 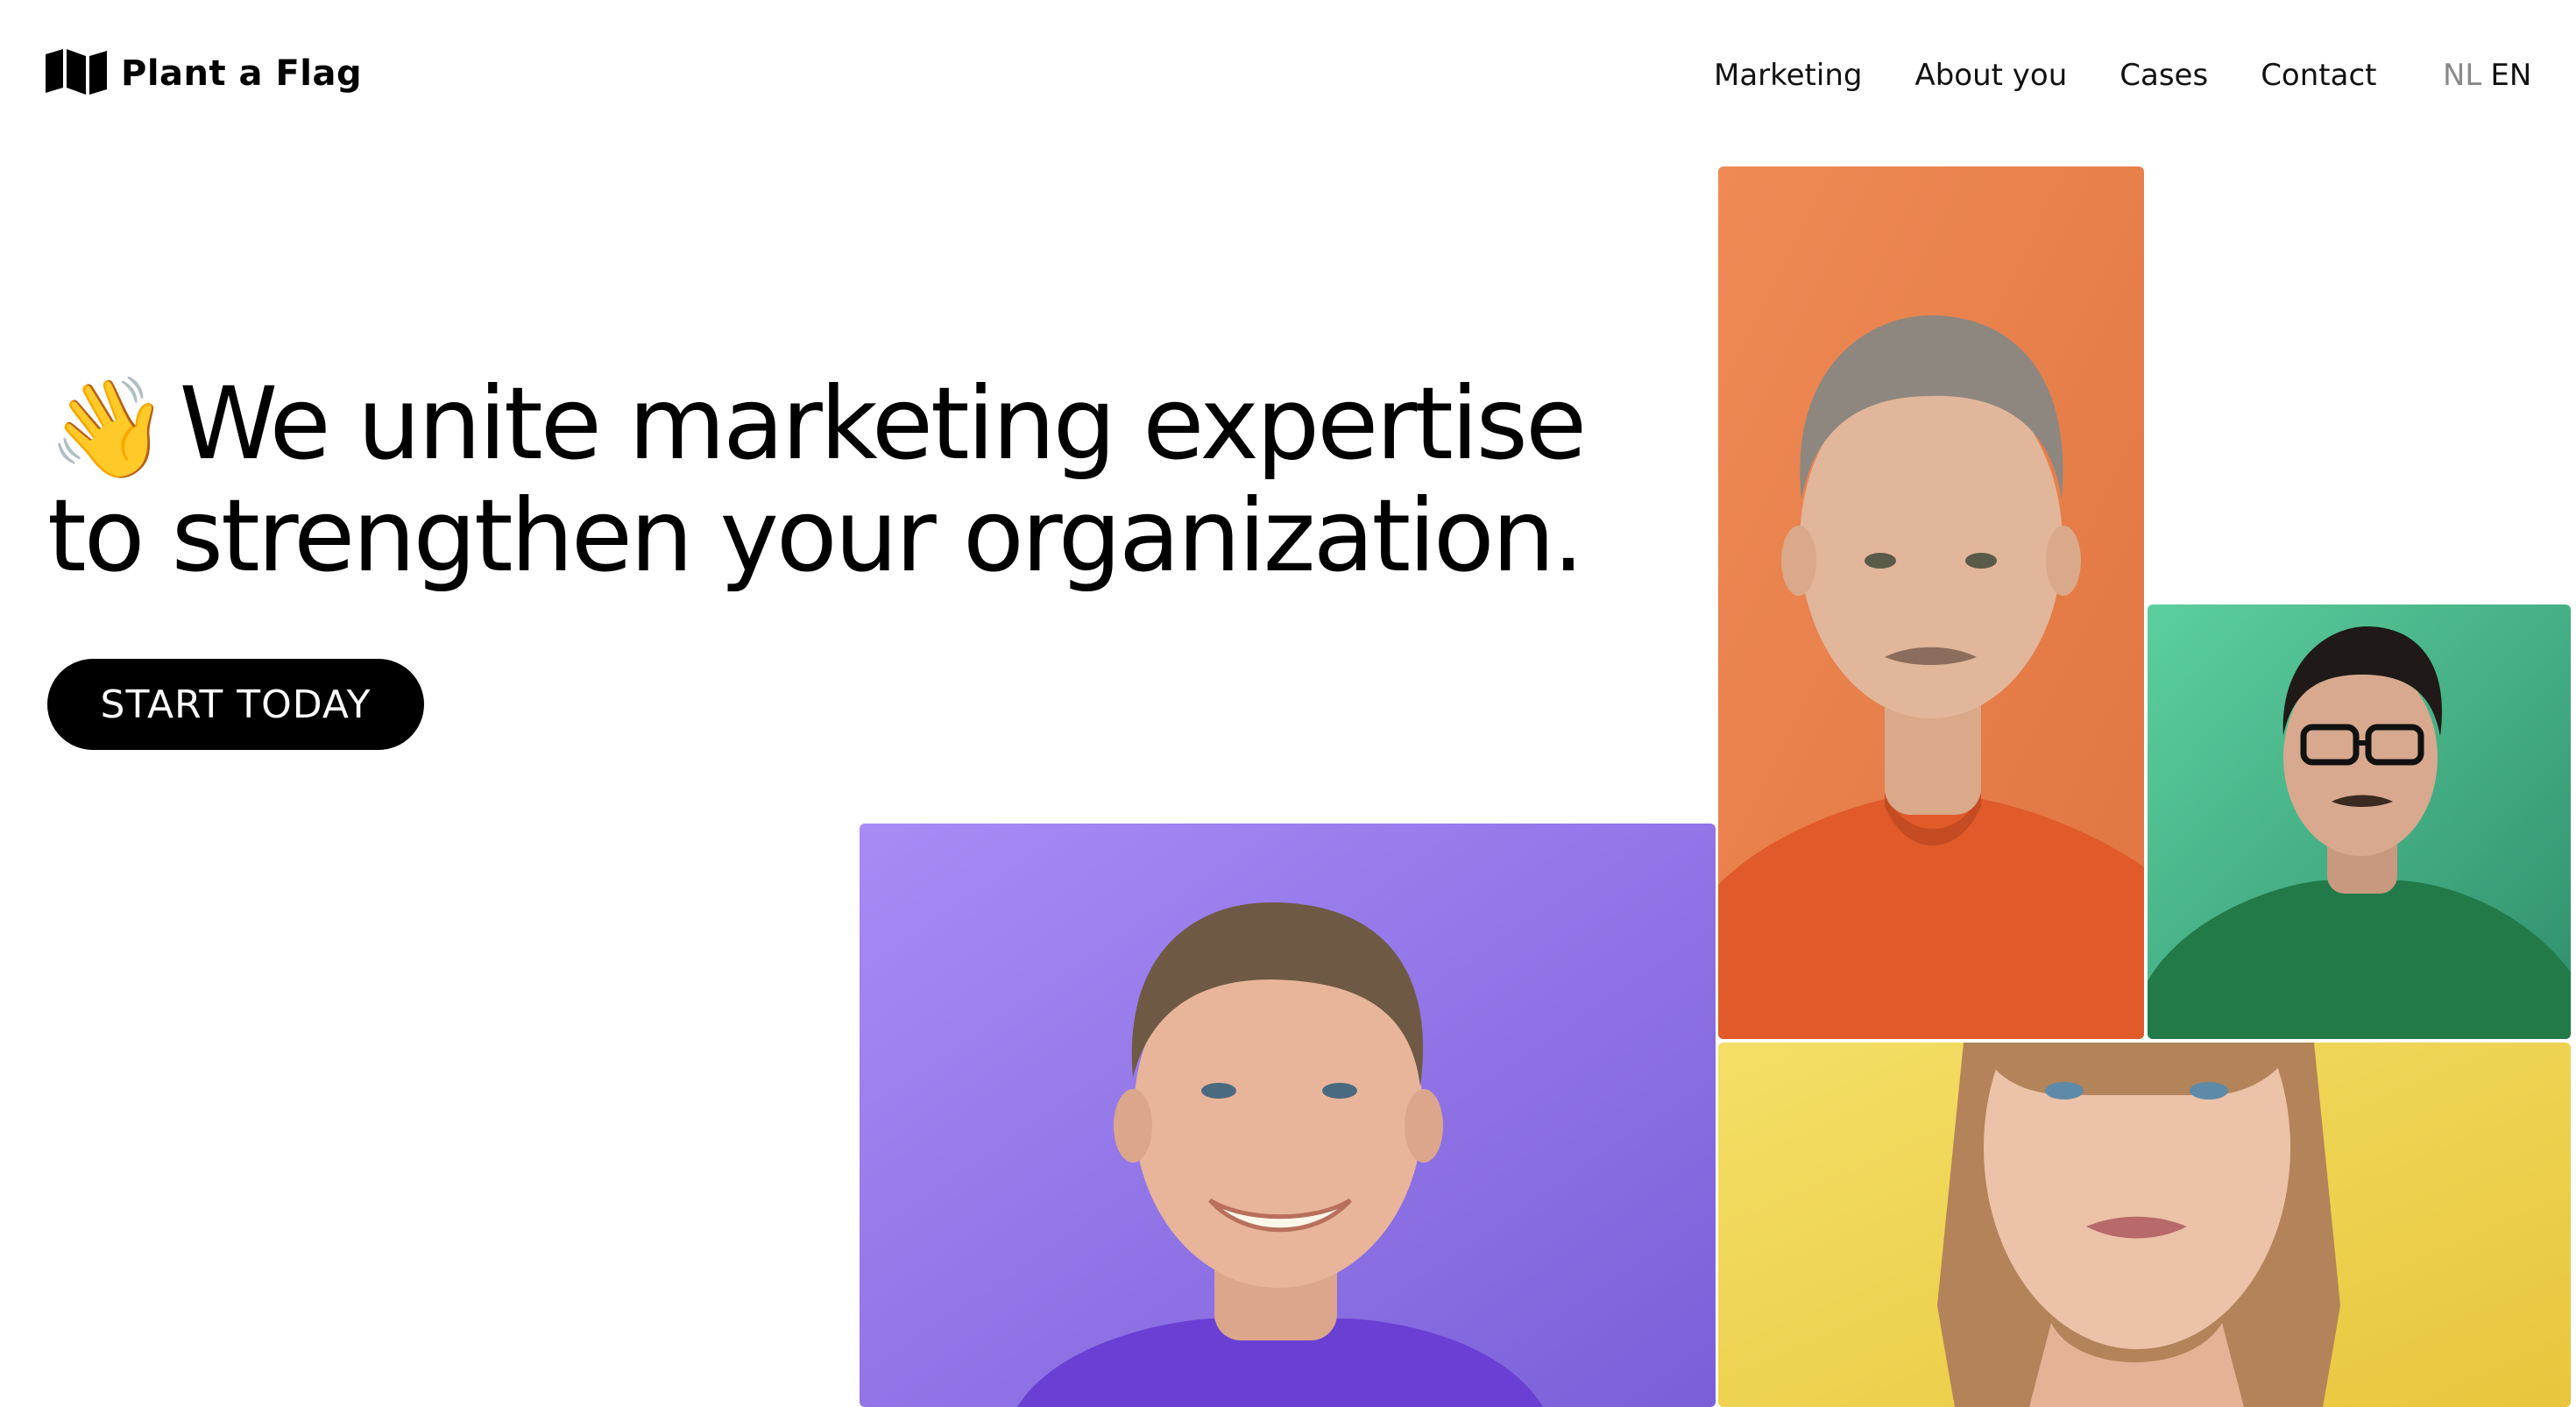 What do you see at coordinates (2510, 75) in the screenshot?
I see `lang-en: EN` at bounding box center [2510, 75].